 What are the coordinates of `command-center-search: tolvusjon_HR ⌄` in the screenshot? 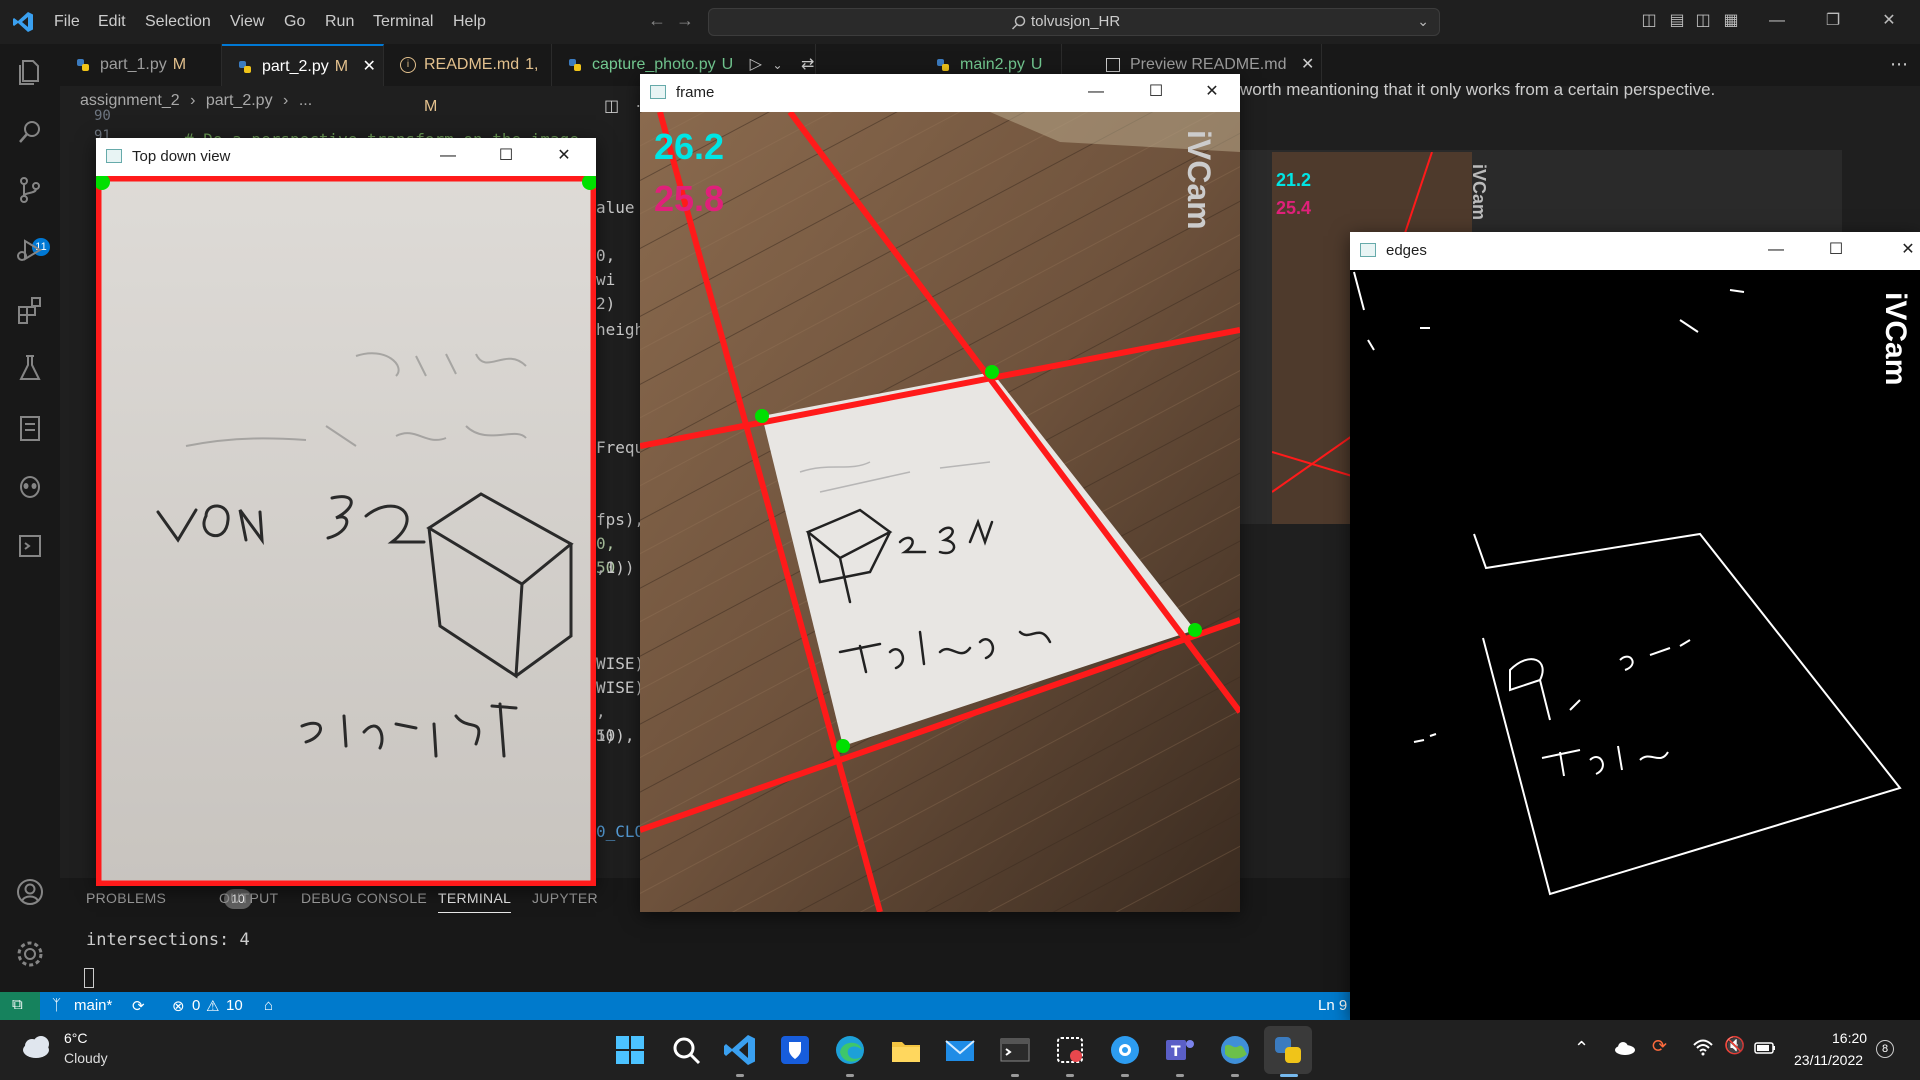 It's located at (1074, 22).